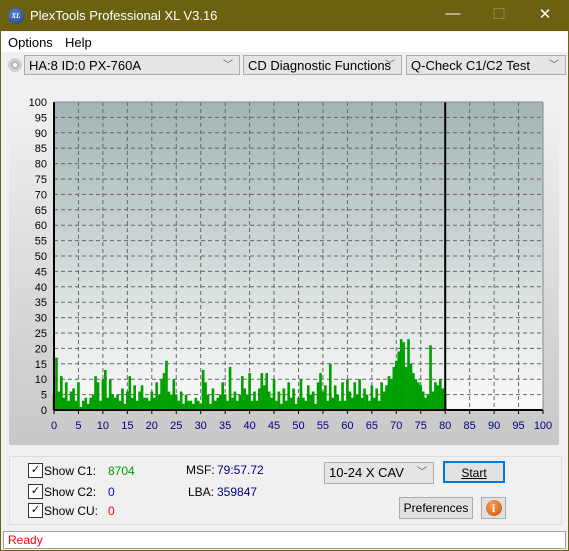 The height and width of the screenshot is (551, 569). I want to click on show-c2-checkbox: ✓, so click(35, 491).